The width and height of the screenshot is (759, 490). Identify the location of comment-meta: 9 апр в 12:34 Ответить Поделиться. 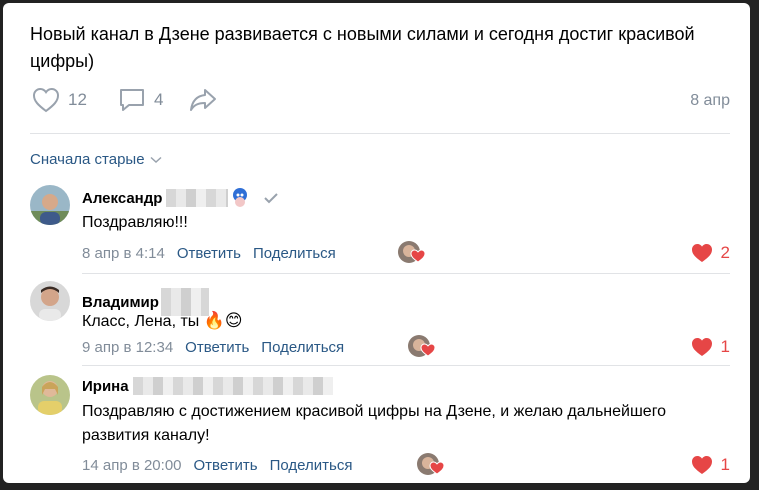
(213, 347).